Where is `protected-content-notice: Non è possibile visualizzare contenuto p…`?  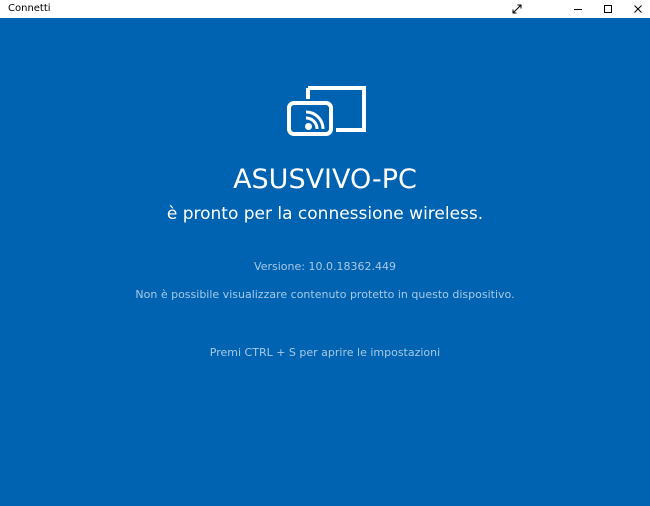
protected-content-notice: Non è possibile visualizzare contenuto p… is located at coordinates (325, 294).